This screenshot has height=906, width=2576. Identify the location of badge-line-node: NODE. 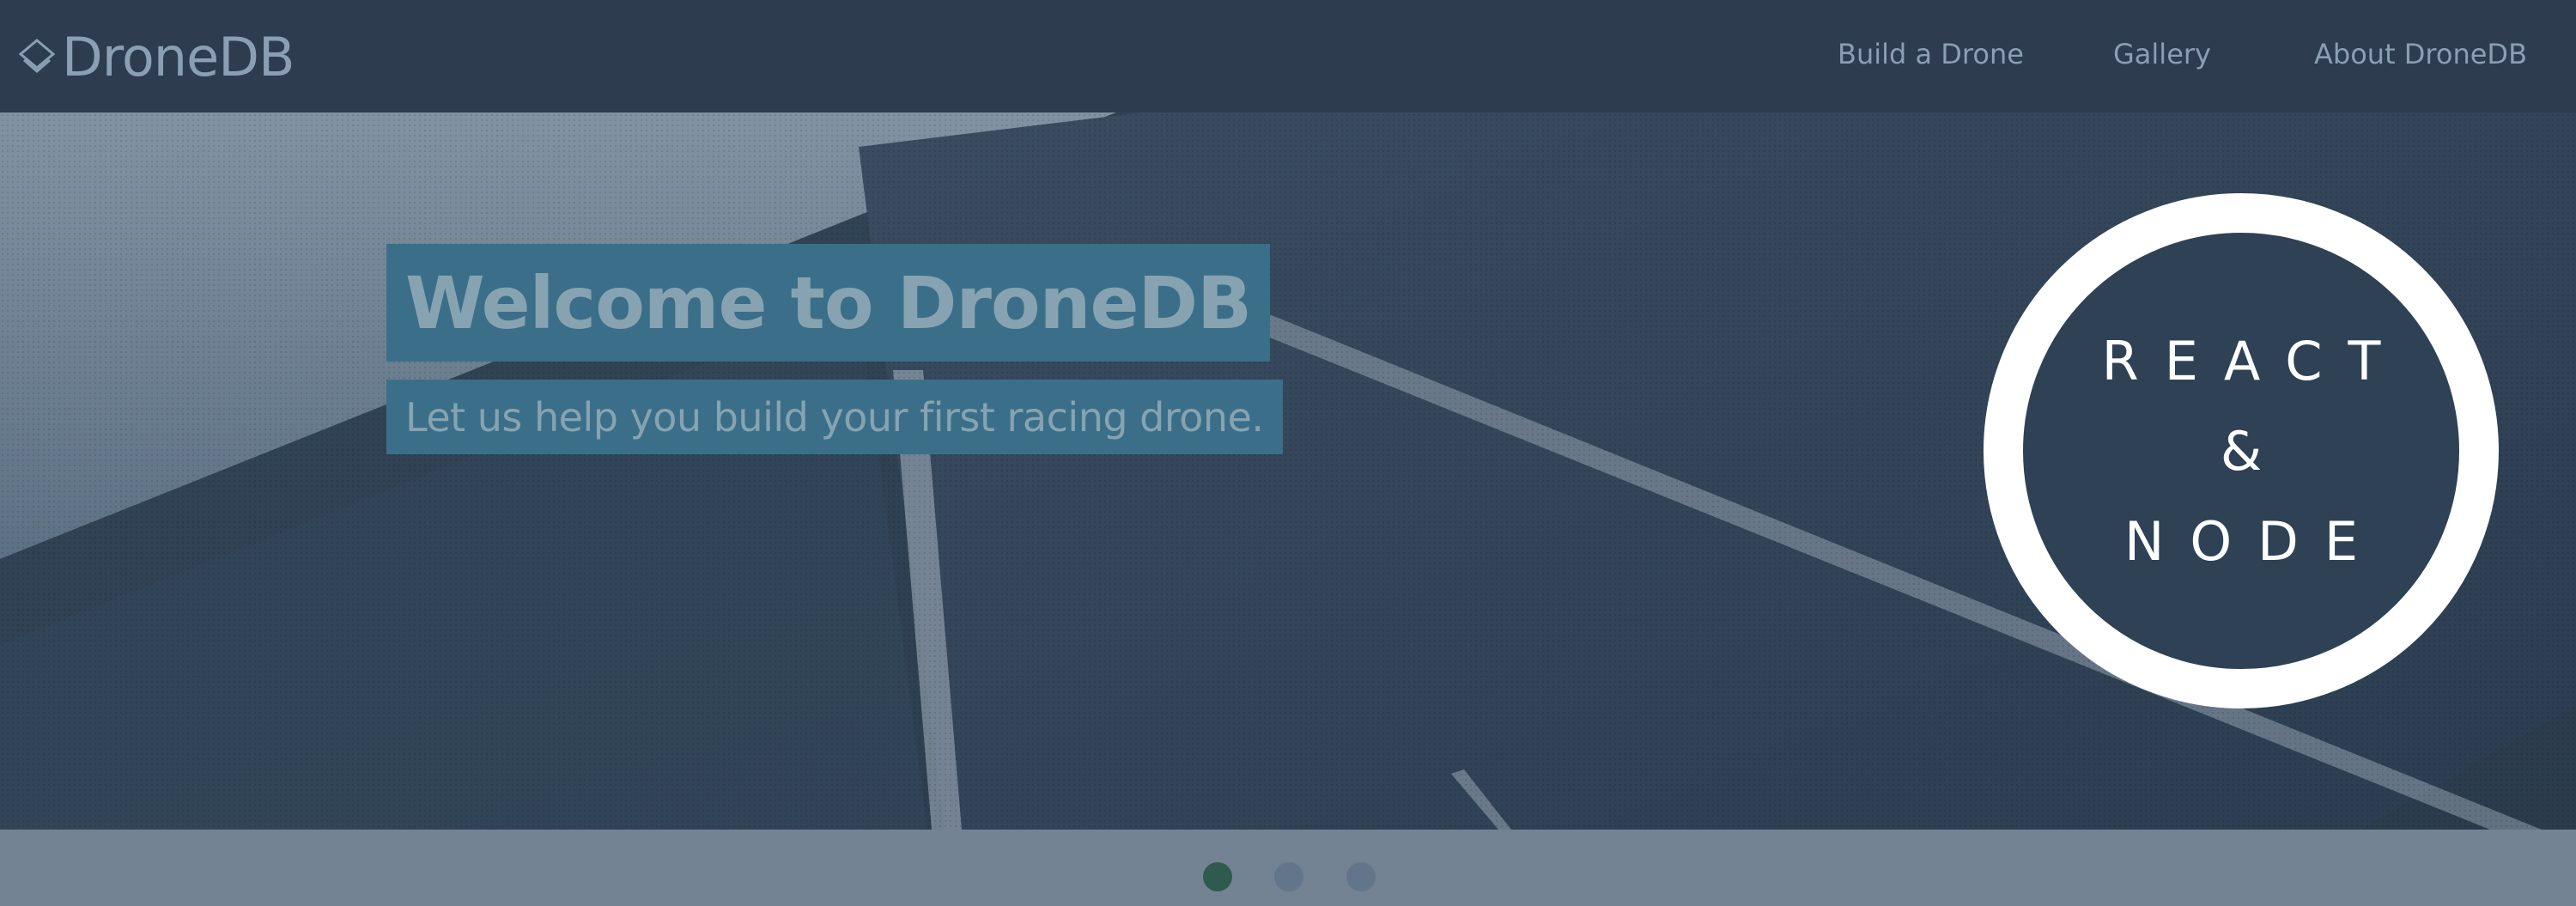
(2254, 541).